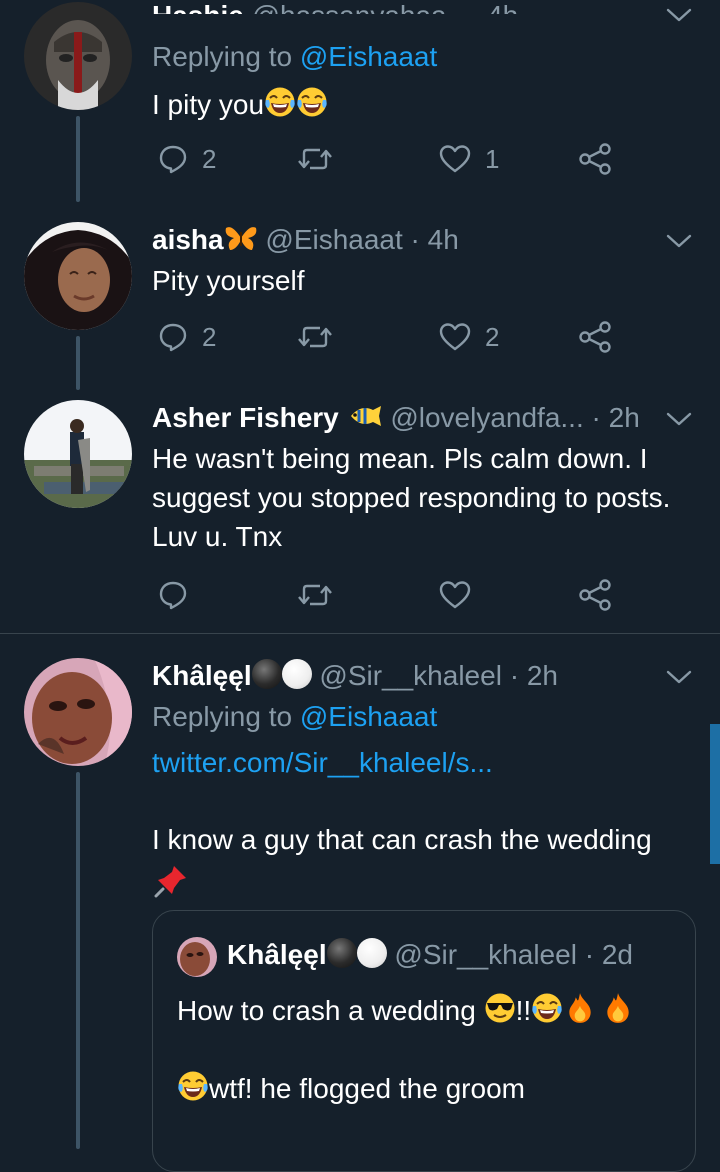 Image resolution: width=720 pixels, height=1172 pixels. I want to click on quoted-tweet-header: Khâlęęl @Sir__khaleel · 2d, so click(430, 954).